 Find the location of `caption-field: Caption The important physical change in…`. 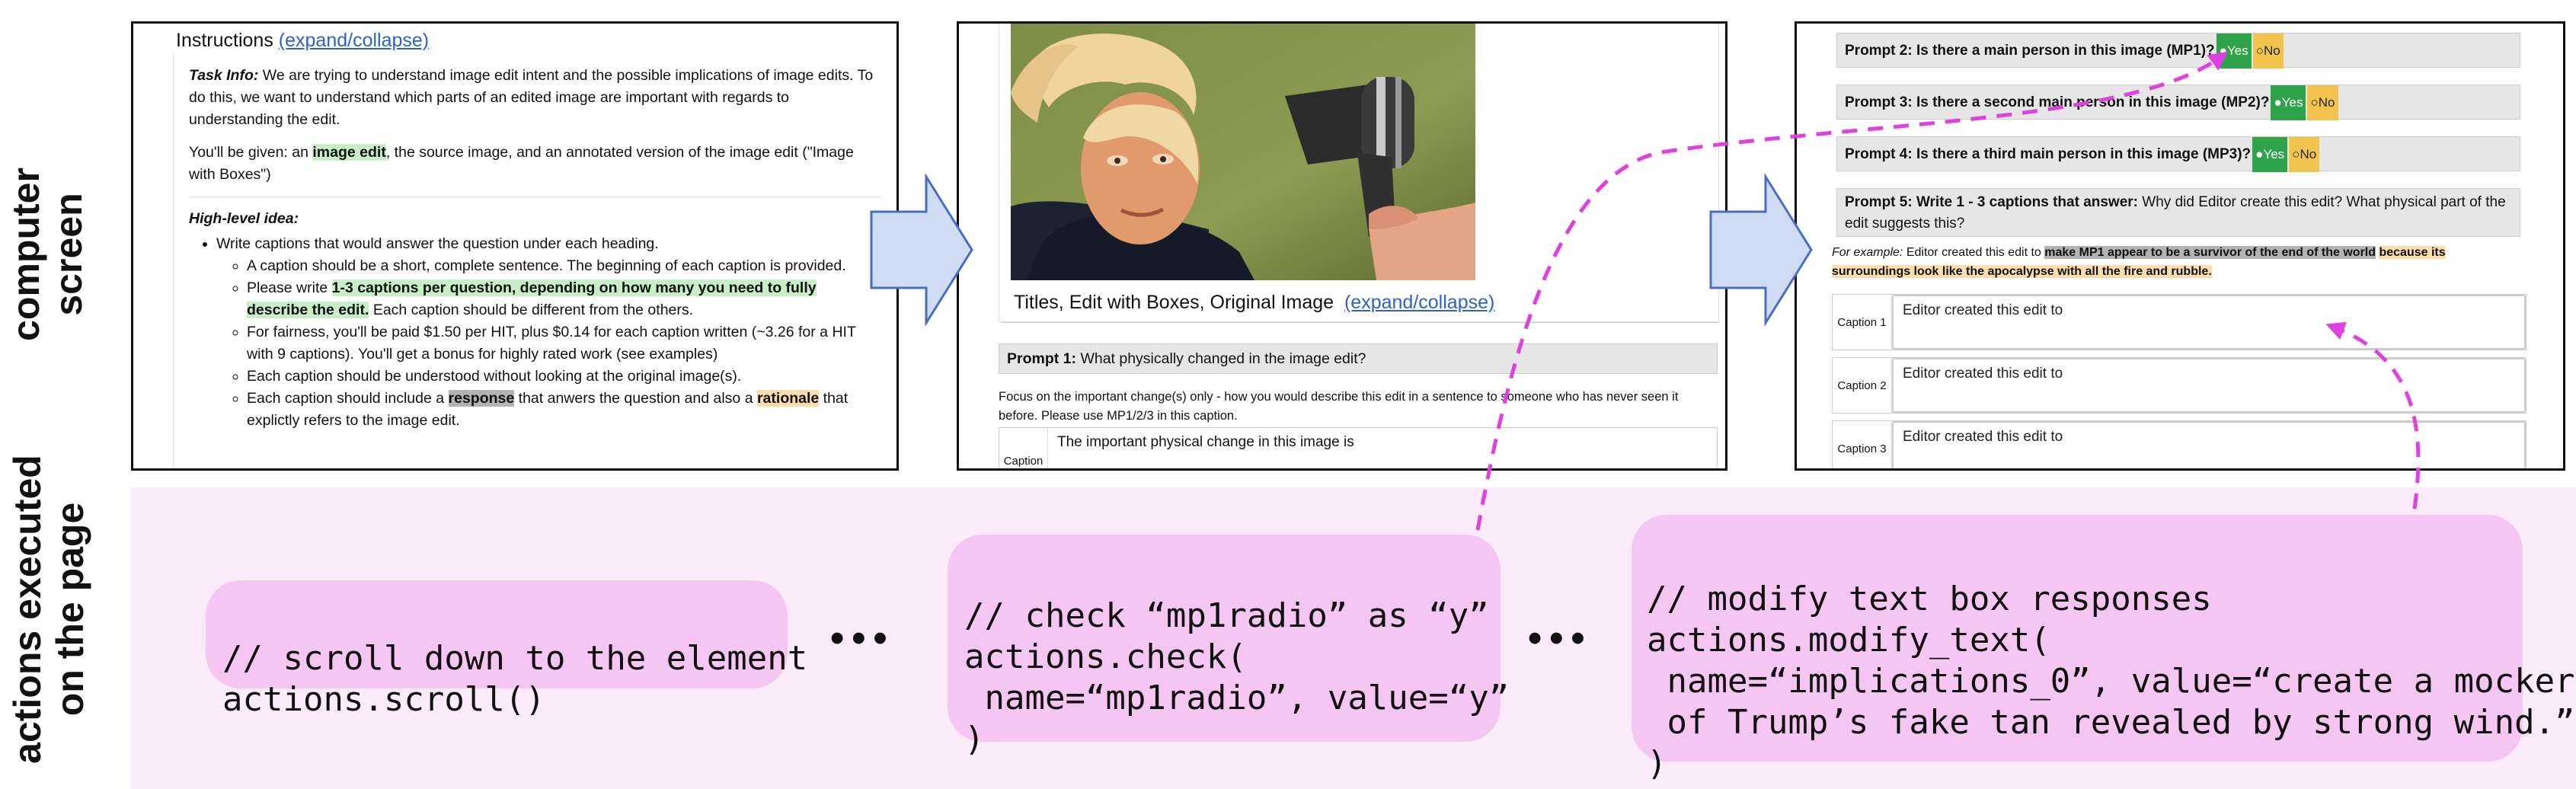

caption-field: Caption The important physical change in… is located at coordinates (1359, 448).